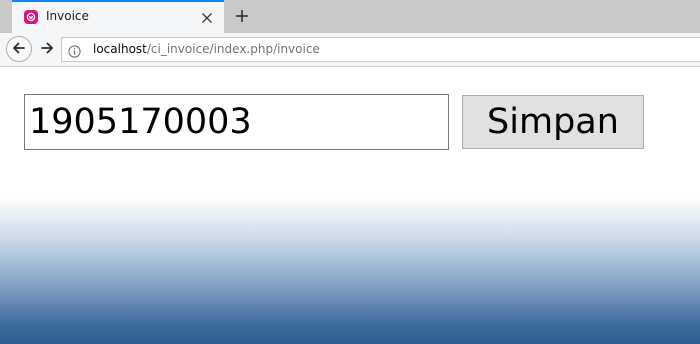 The width and height of the screenshot is (700, 344). What do you see at coordinates (242, 16) in the screenshot?
I see `plus-icon` at bounding box center [242, 16].